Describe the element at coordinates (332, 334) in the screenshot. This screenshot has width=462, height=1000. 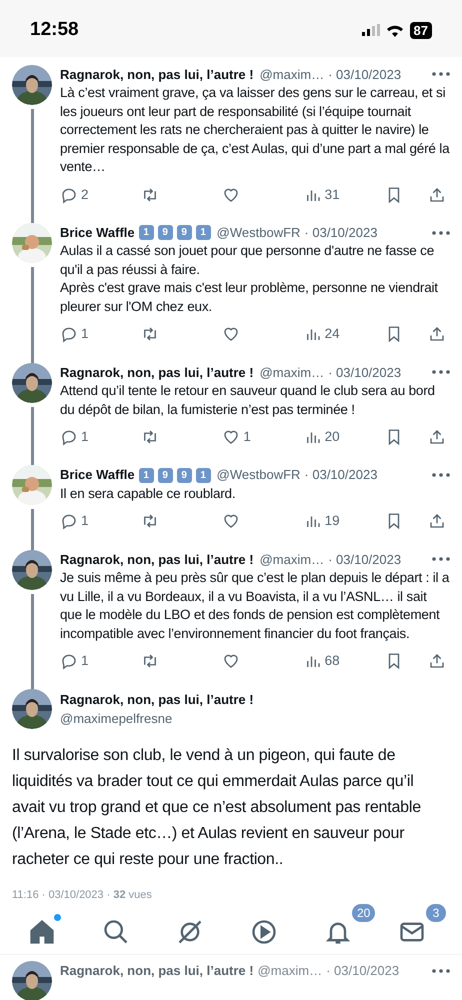
I see `stat-count: 24` at that location.